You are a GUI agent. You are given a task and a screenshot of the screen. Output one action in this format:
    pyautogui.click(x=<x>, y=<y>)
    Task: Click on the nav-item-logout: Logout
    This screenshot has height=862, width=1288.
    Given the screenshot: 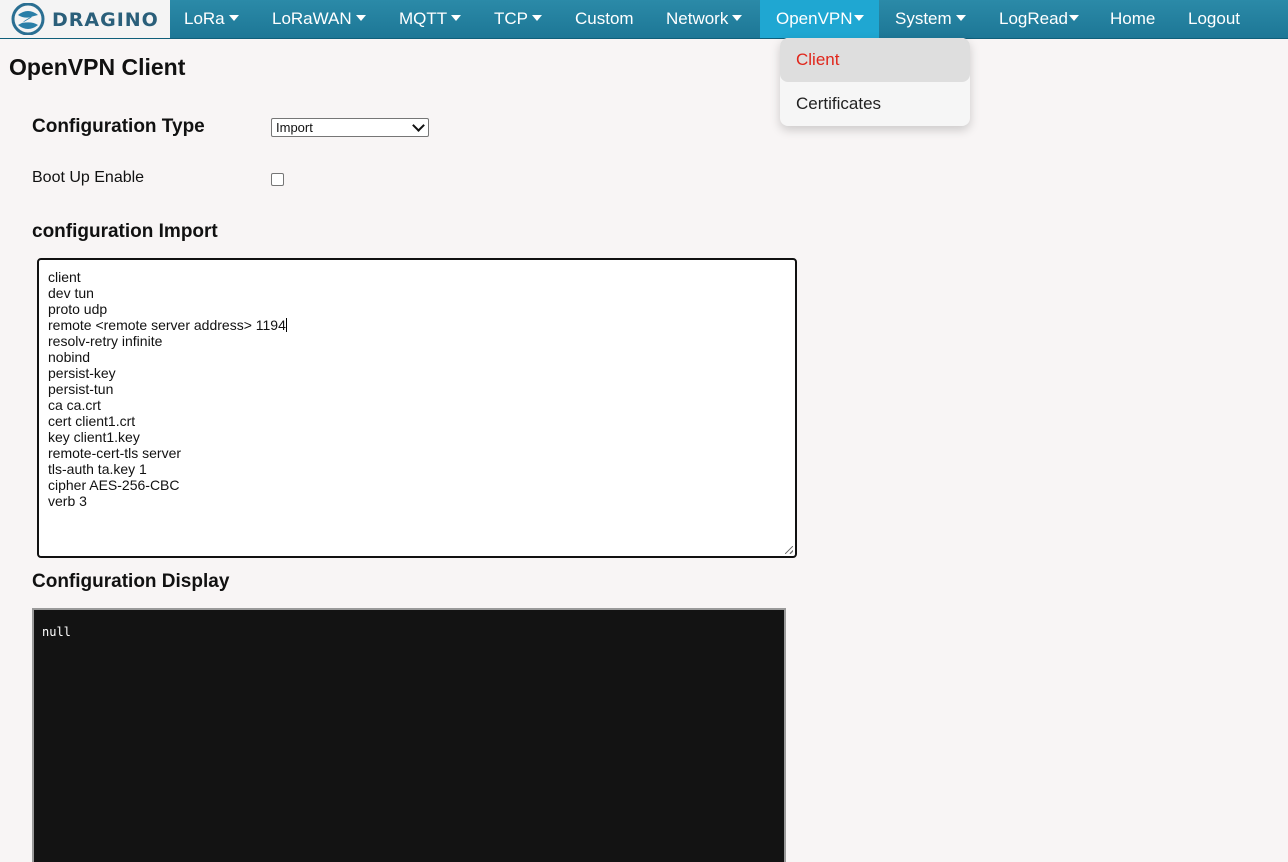 What is the action you would take?
    pyautogui.click(x=1214, y=19)
    